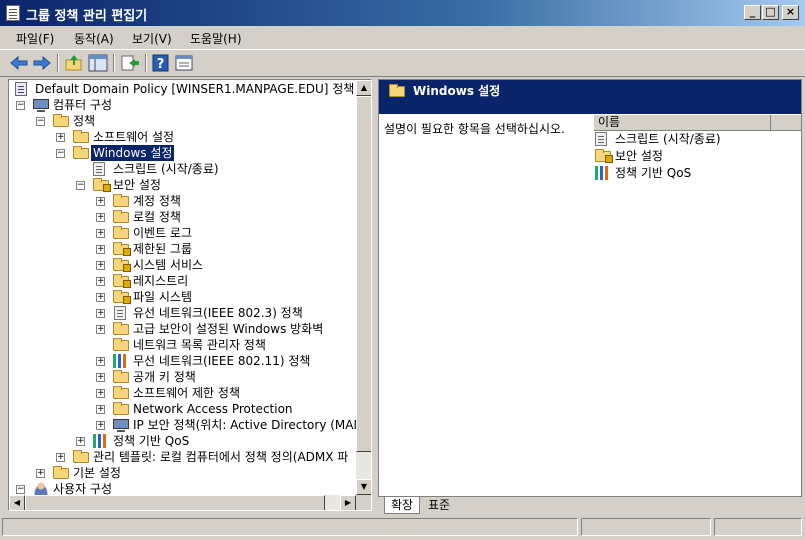 The height and width of the screenshot is (540, 805). What do you see at coordinates (185, 185) in the screenshot?
I see `tree-item-security-settings: − 보안 설정` at bounding box center [185, 185].